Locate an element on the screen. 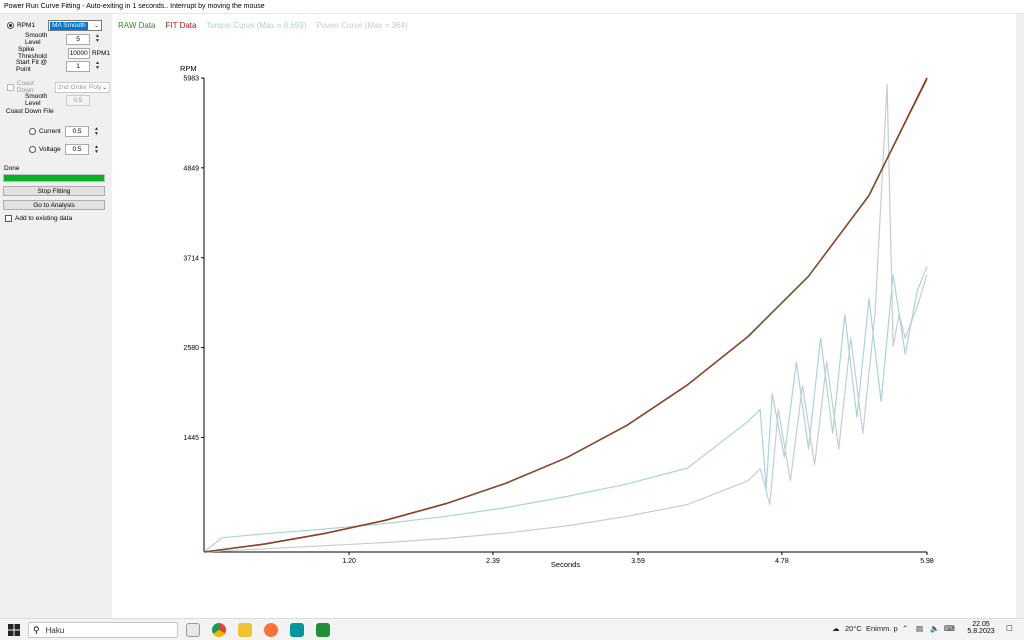 The width and height of the screenshot is (1024, 640). clock: 22.05 5.8.2023 is located at coordinates (981, 628).